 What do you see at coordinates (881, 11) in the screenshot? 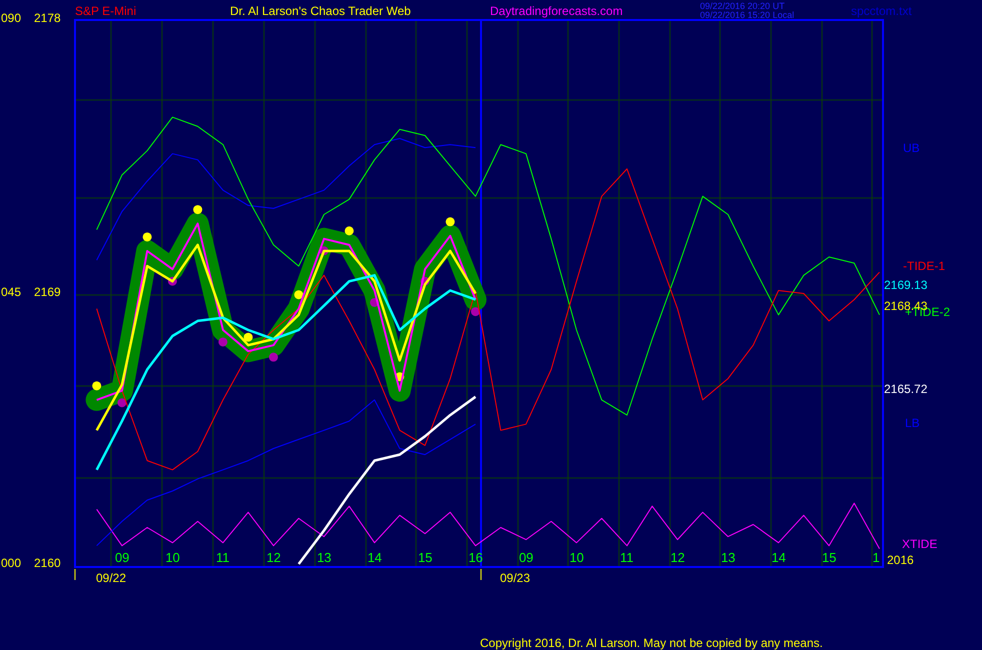
I see `file-name: spcctom.txt` at bounding box center [881, 11].